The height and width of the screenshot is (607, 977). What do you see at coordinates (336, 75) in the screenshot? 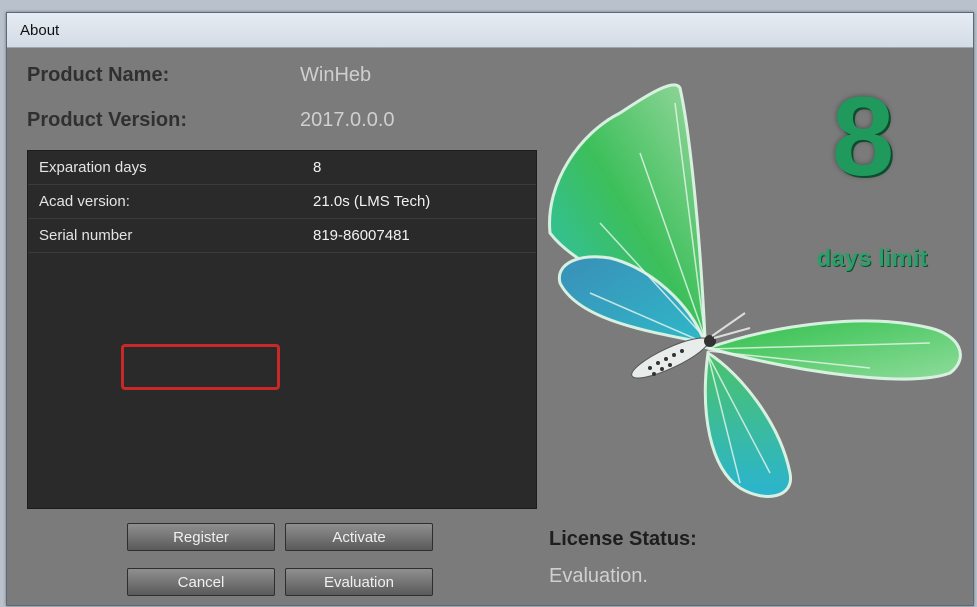
I see `product-name-value: WinHeb` at bounding box center [336, 75].